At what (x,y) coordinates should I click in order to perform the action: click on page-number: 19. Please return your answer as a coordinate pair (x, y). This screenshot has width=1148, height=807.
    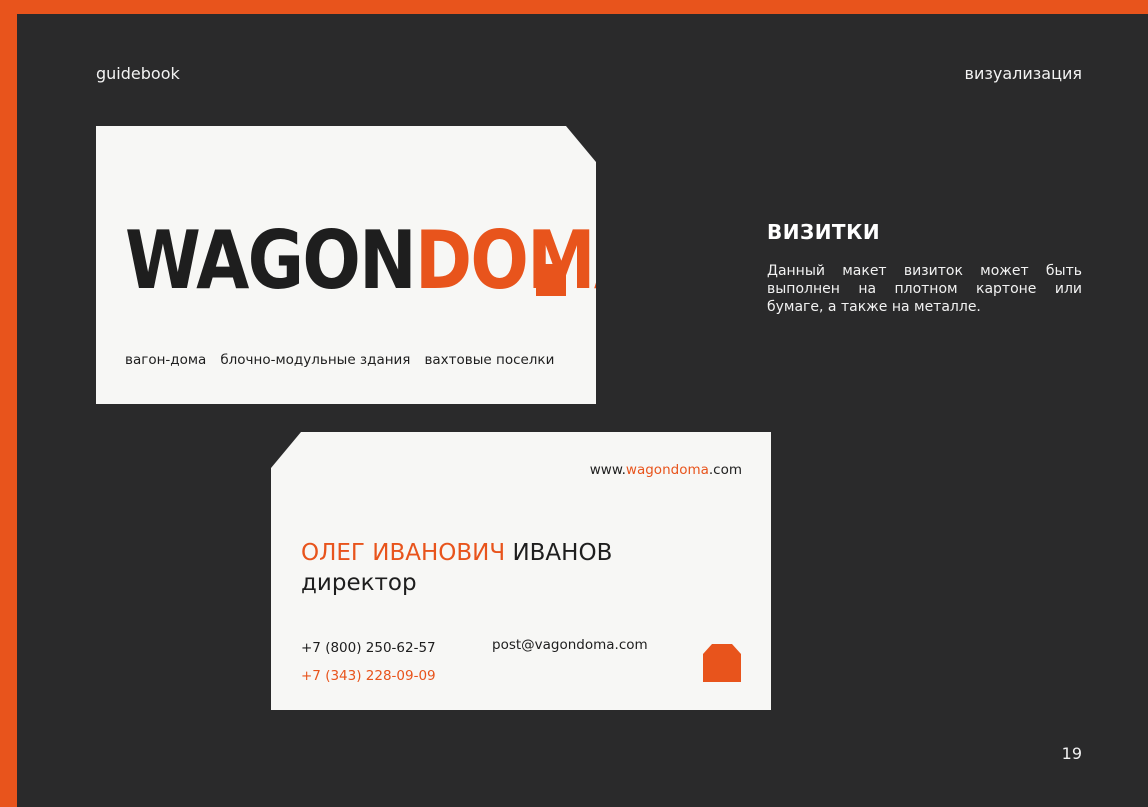
    Looking at the image, I should click on (1071, 753).